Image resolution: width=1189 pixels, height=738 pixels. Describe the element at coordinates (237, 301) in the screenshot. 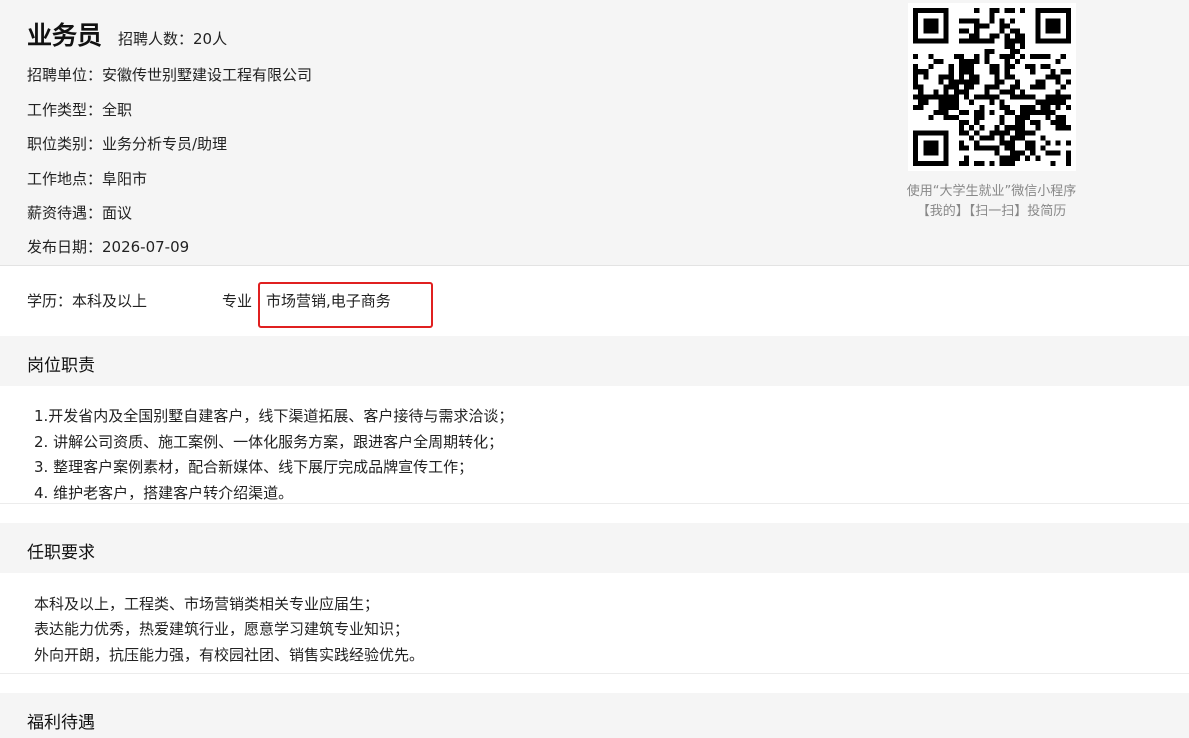

I see `major-label: 专业` at that location.